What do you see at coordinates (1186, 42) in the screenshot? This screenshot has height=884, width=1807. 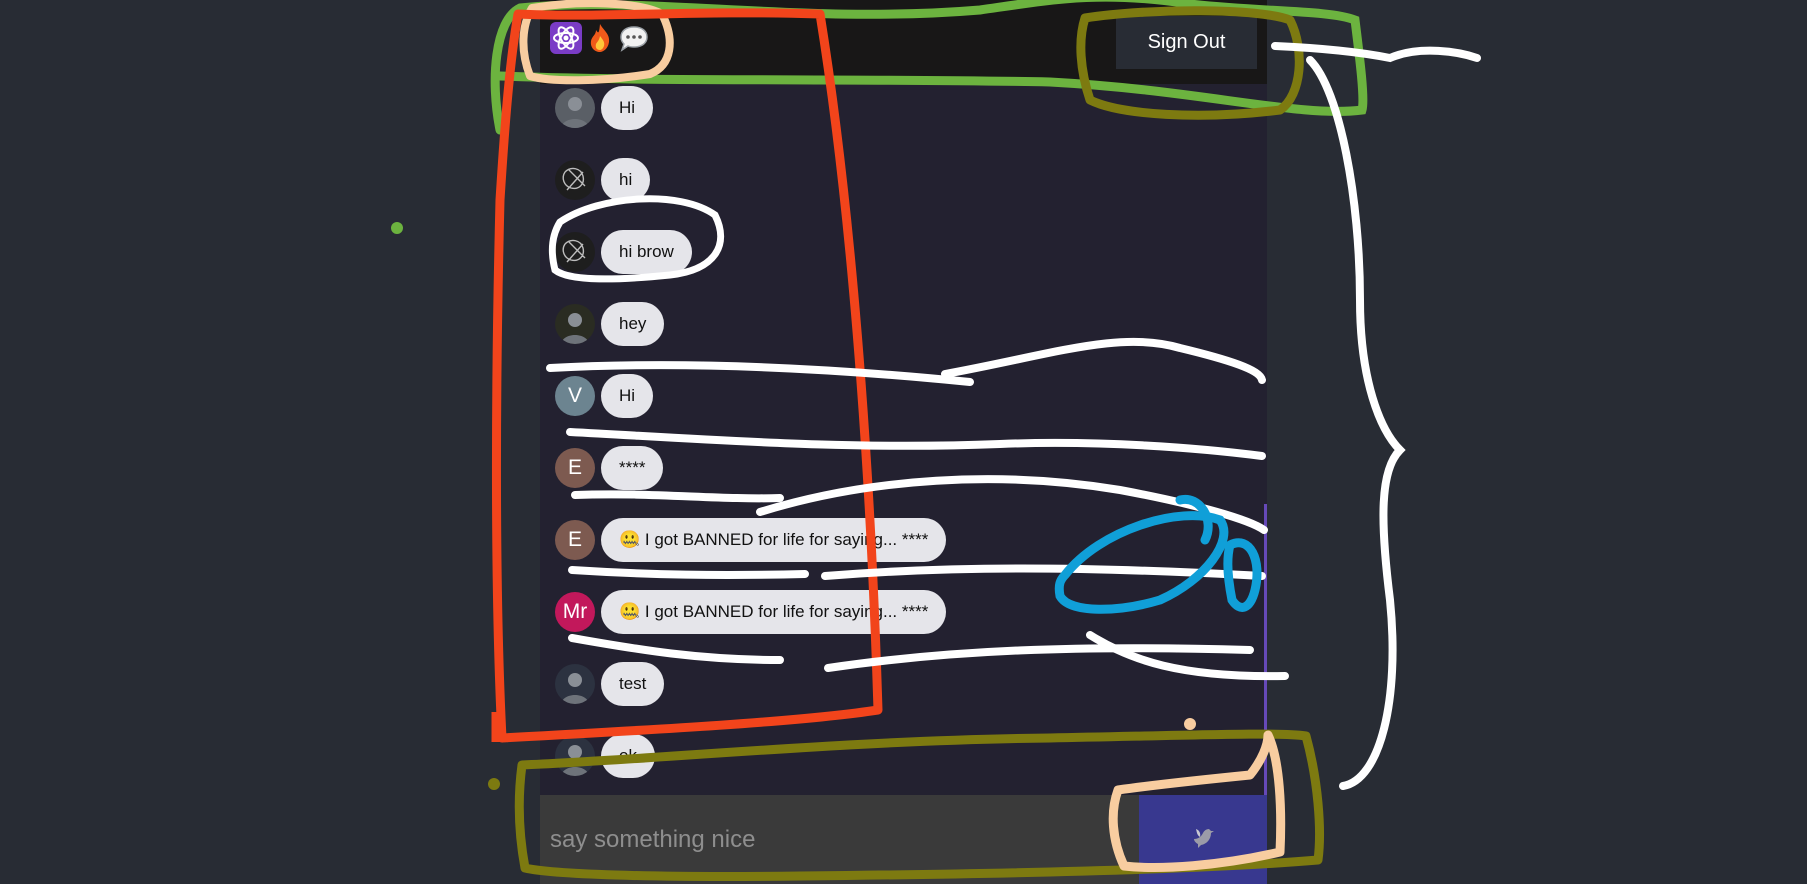 I see `sign-out-button: Sign Out` at bounding box center [1186, 42].